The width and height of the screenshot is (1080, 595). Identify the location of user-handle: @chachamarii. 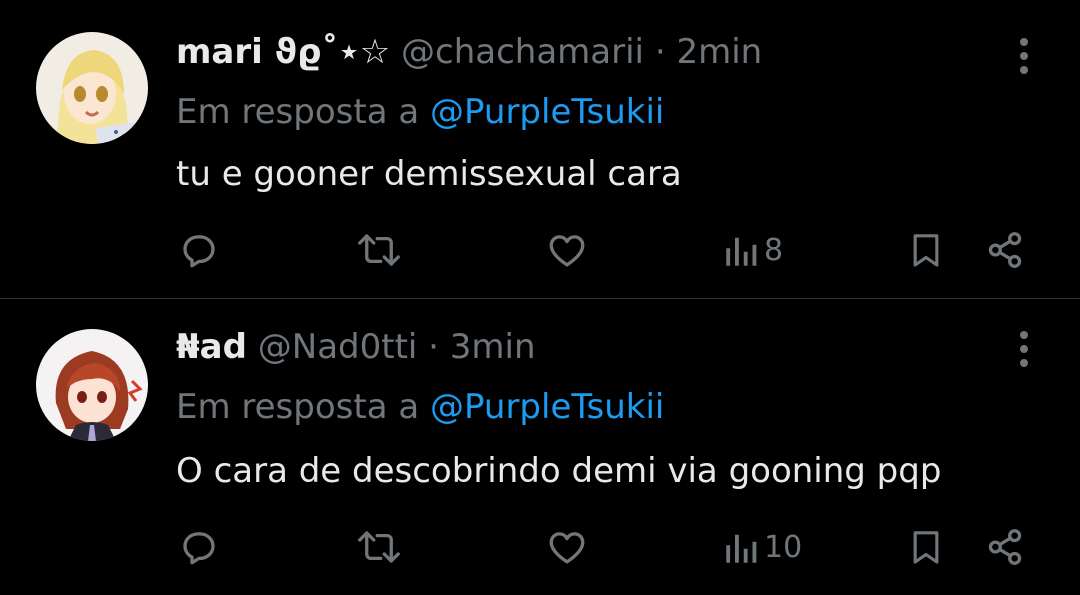
(522, 52).